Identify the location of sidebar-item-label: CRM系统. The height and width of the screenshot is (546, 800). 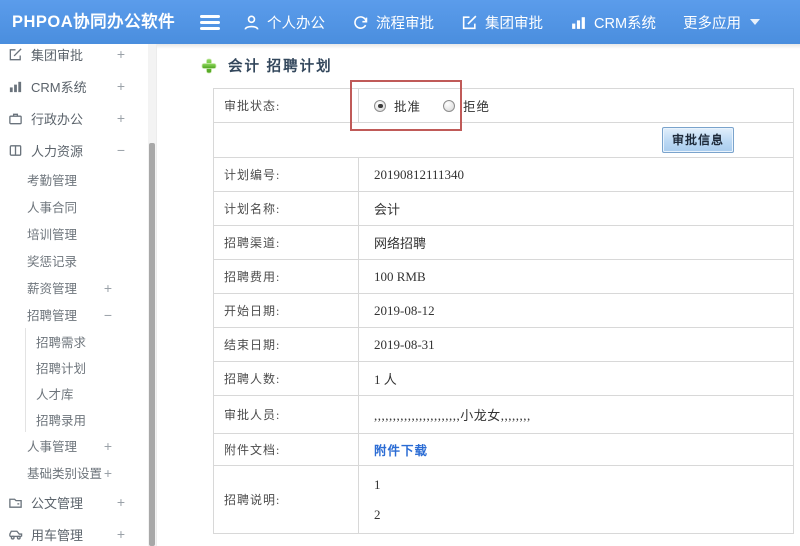
(59, 87).